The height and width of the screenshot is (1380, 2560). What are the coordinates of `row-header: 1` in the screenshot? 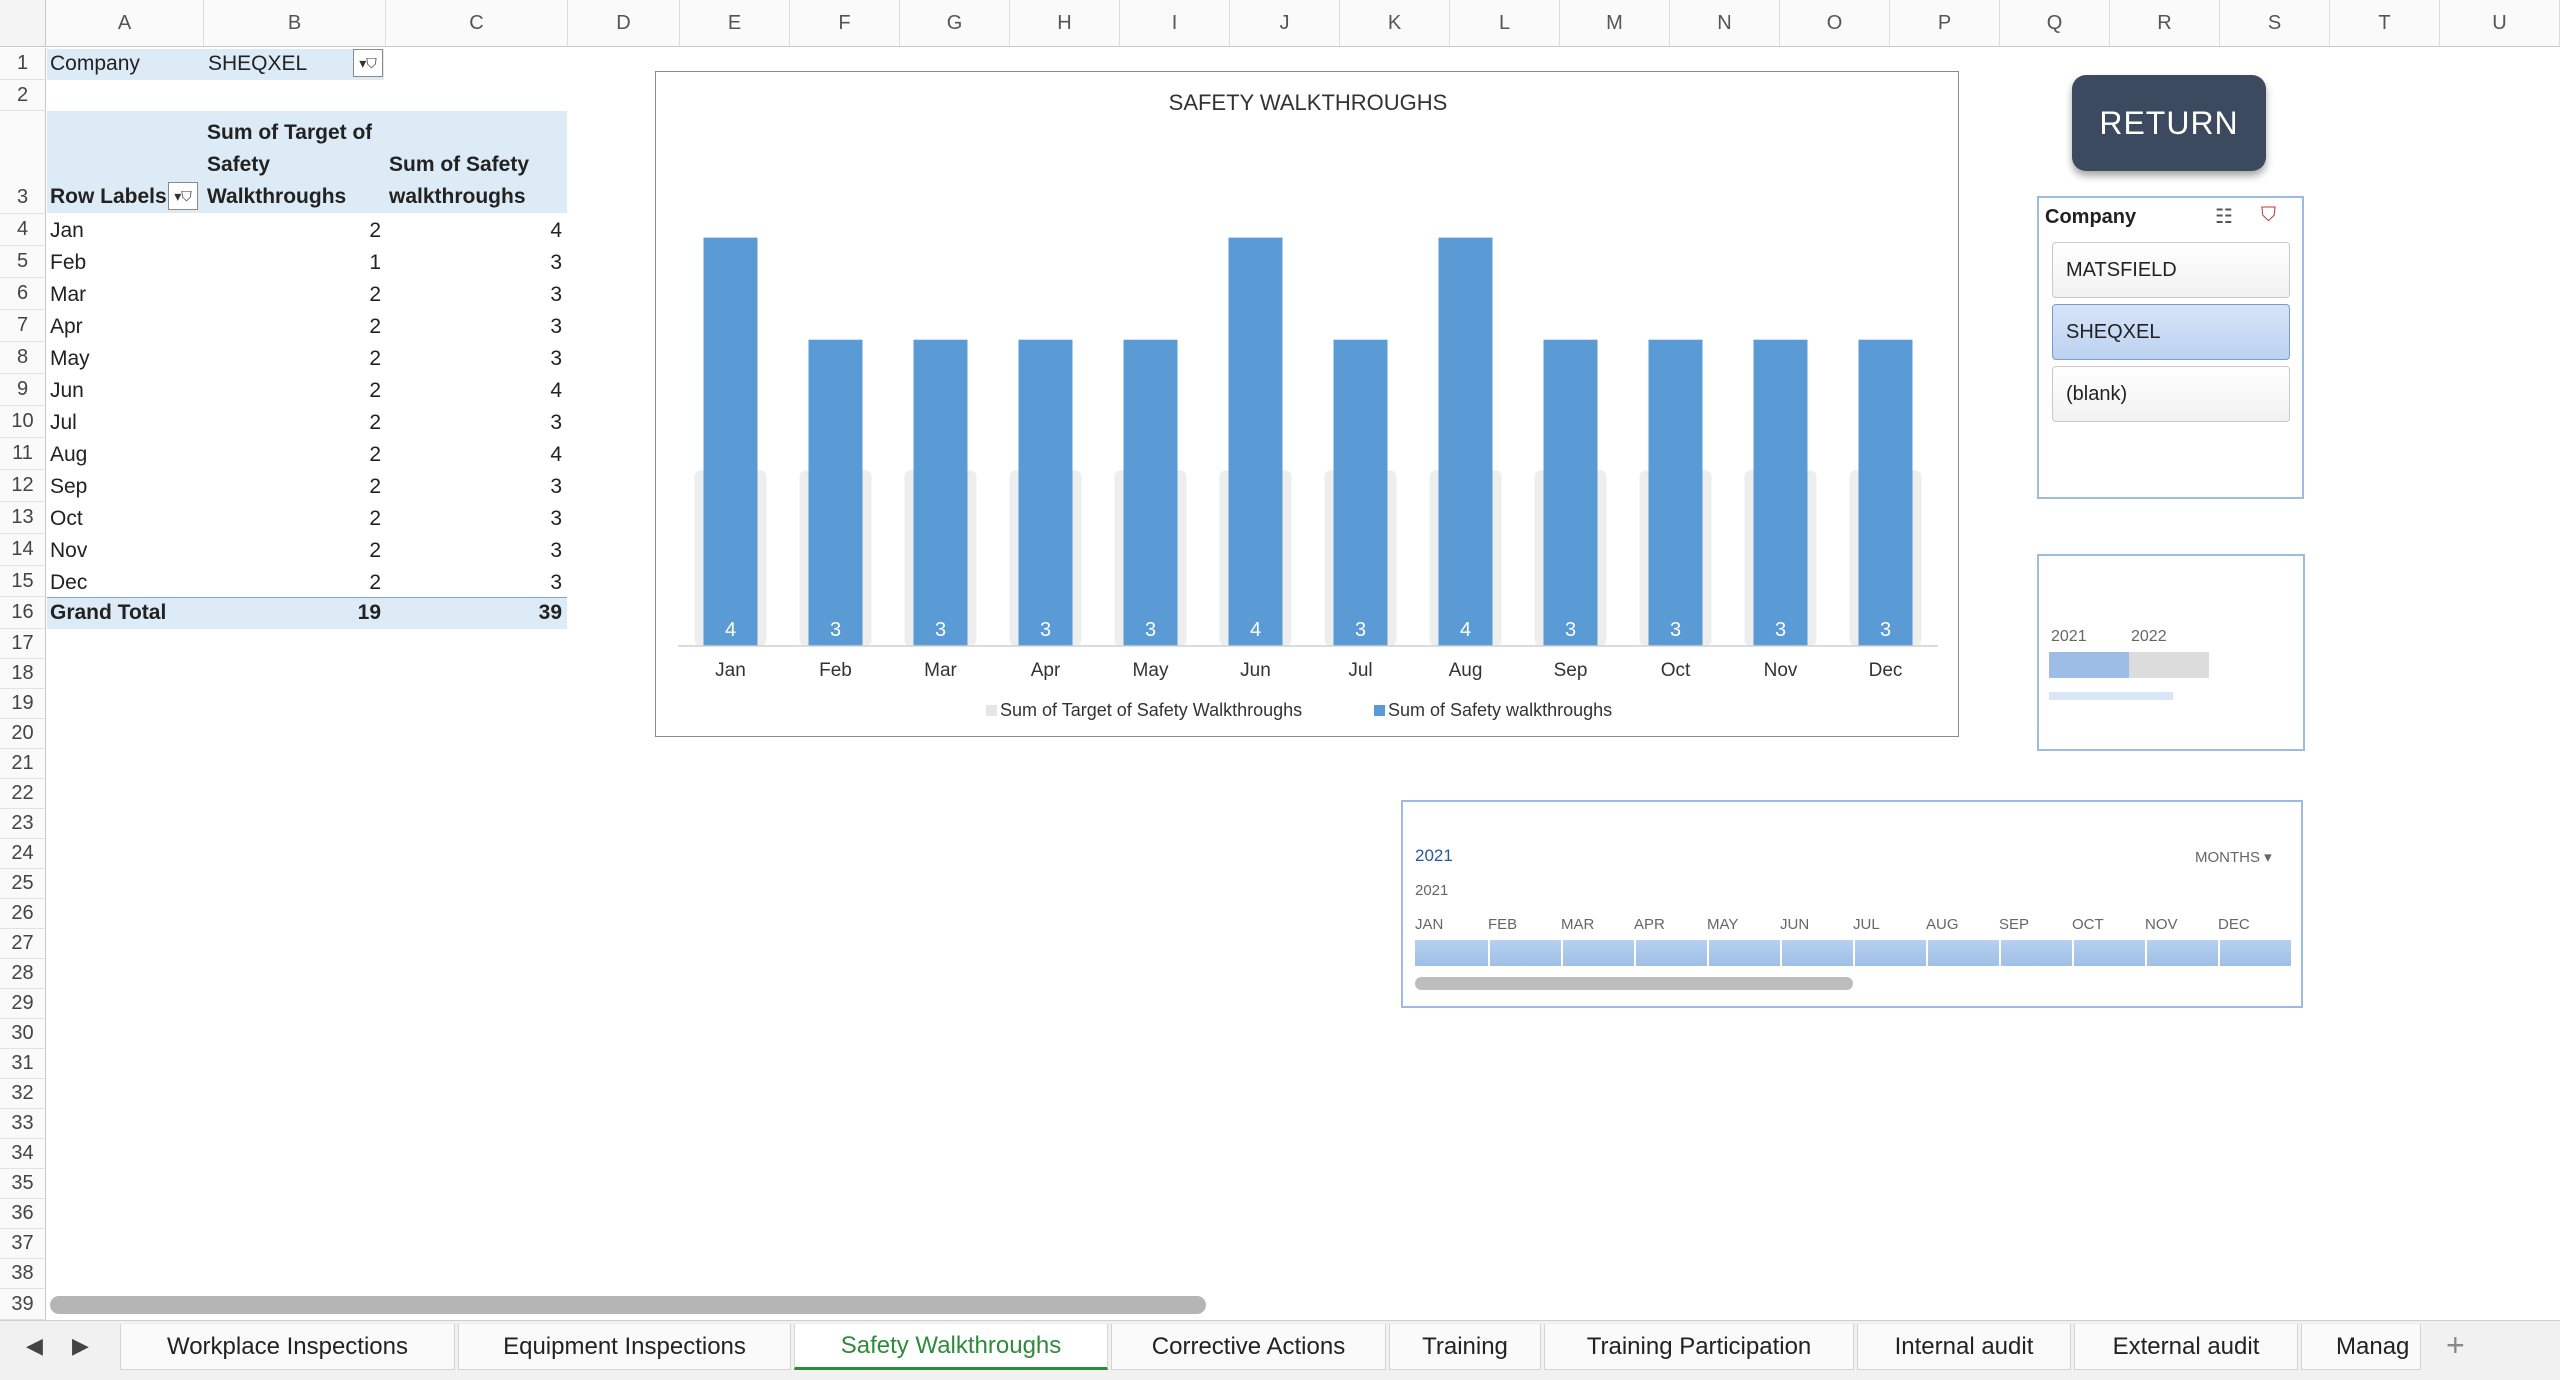 It's located at (23, 64).